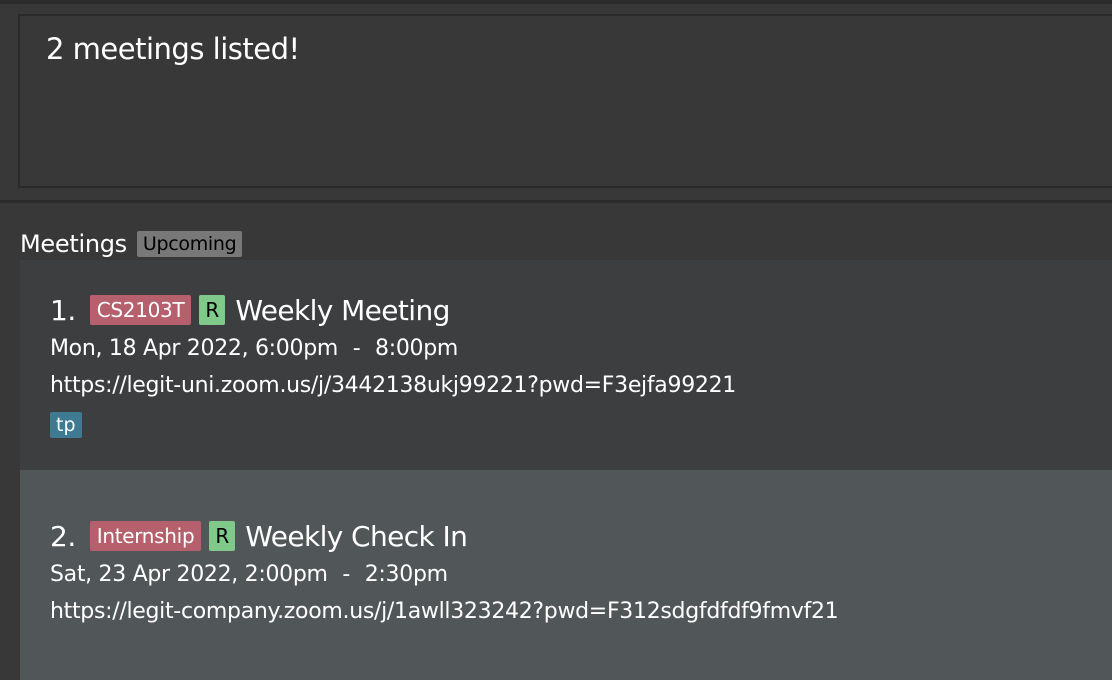 The width and height of the screenshot is (1112, 680). What do you see at coordinates (73, 244) in the screenshot?
I see `meetings-title: Meetings` at bounding box center [73, 244].